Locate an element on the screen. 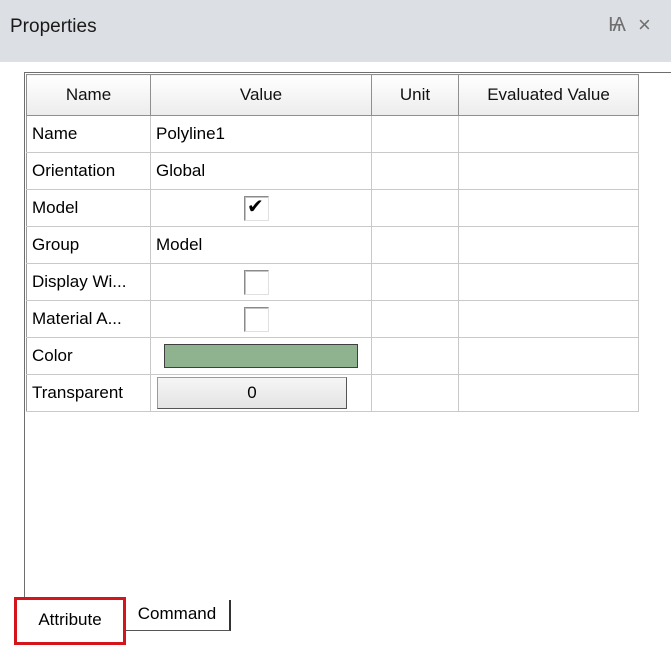 This screenshot has height=645, width=671. material-appearance-checkbox is located at coordinates (256, 319).